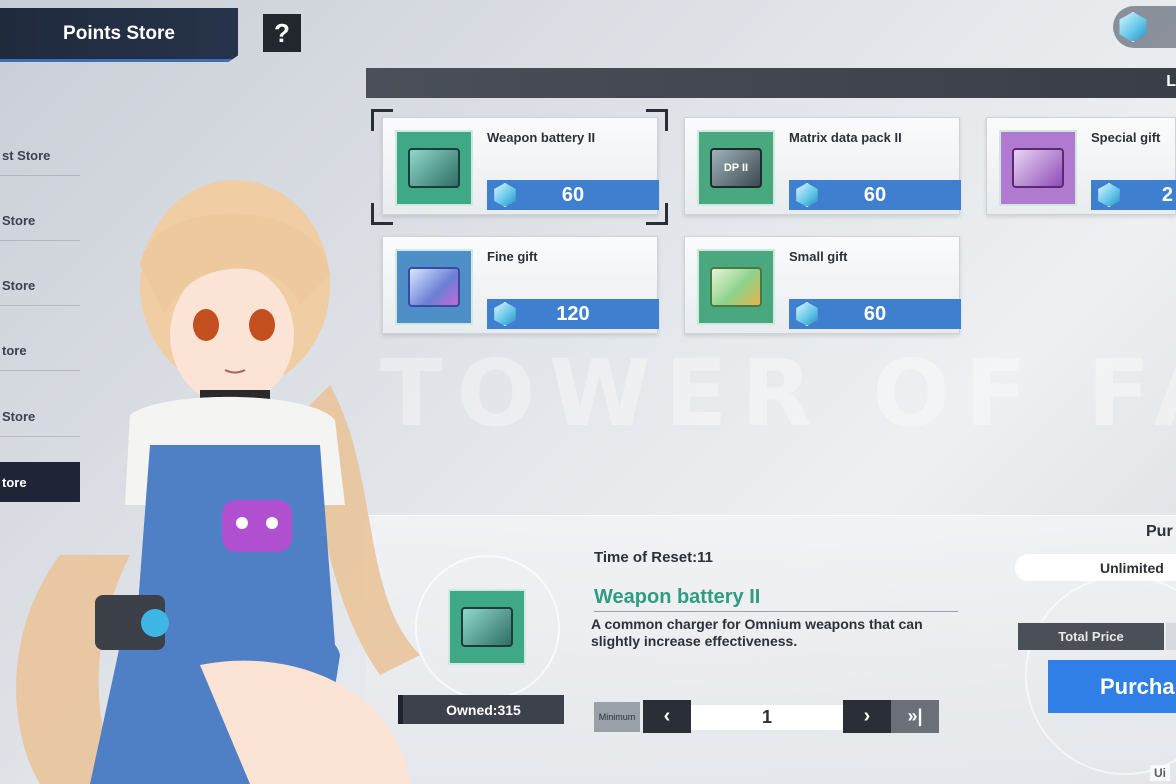 The image size is (1176, 784). Describe the element at coordinates (573, 314) in the screenshot. I see `product-price: 120` at that location.